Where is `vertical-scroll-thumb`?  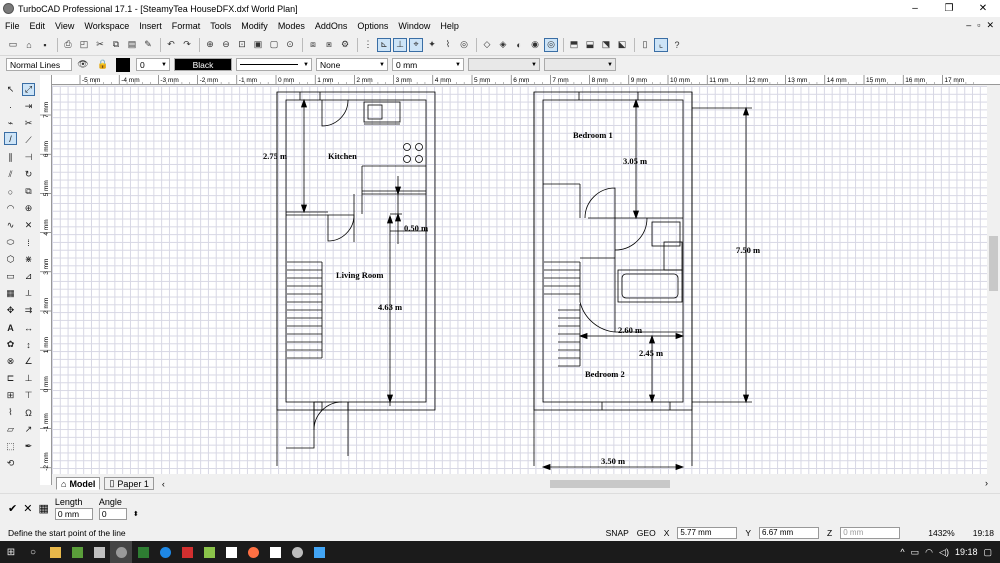 vertical-scroll-thumb is located at coordinates (993, 263).